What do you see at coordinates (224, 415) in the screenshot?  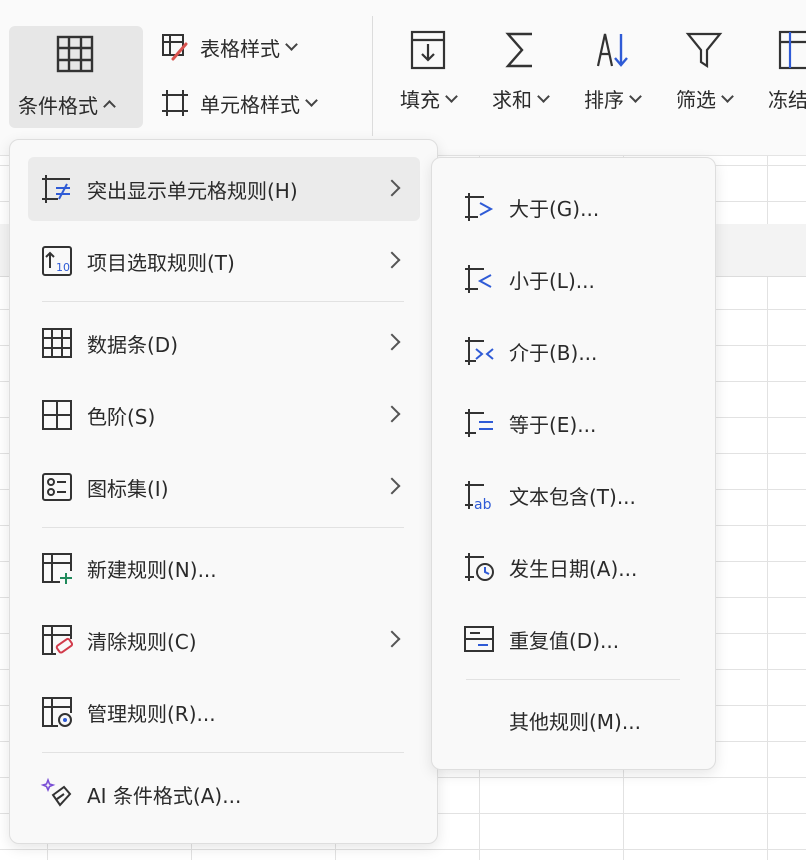 I see `menu-item-color-scales: 色阶(S)` at bounding box center [224, 415].